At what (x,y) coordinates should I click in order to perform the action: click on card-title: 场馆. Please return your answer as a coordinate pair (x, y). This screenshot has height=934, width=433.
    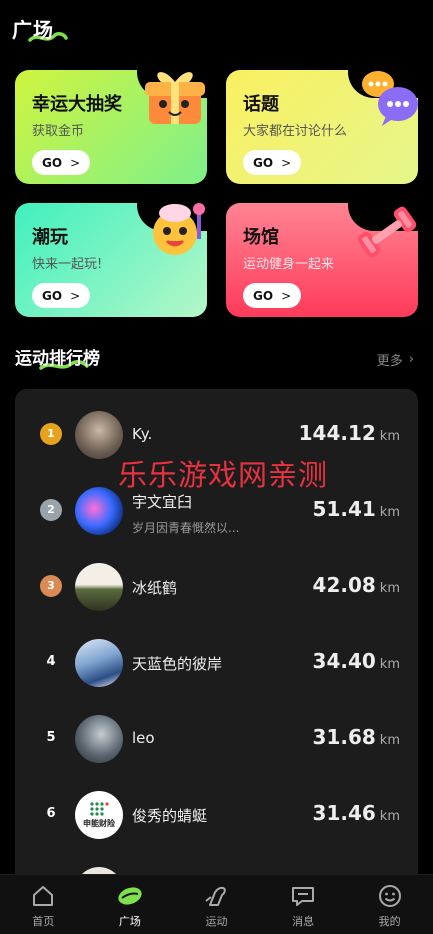
    Looking at the image, I should click on (261, 237).